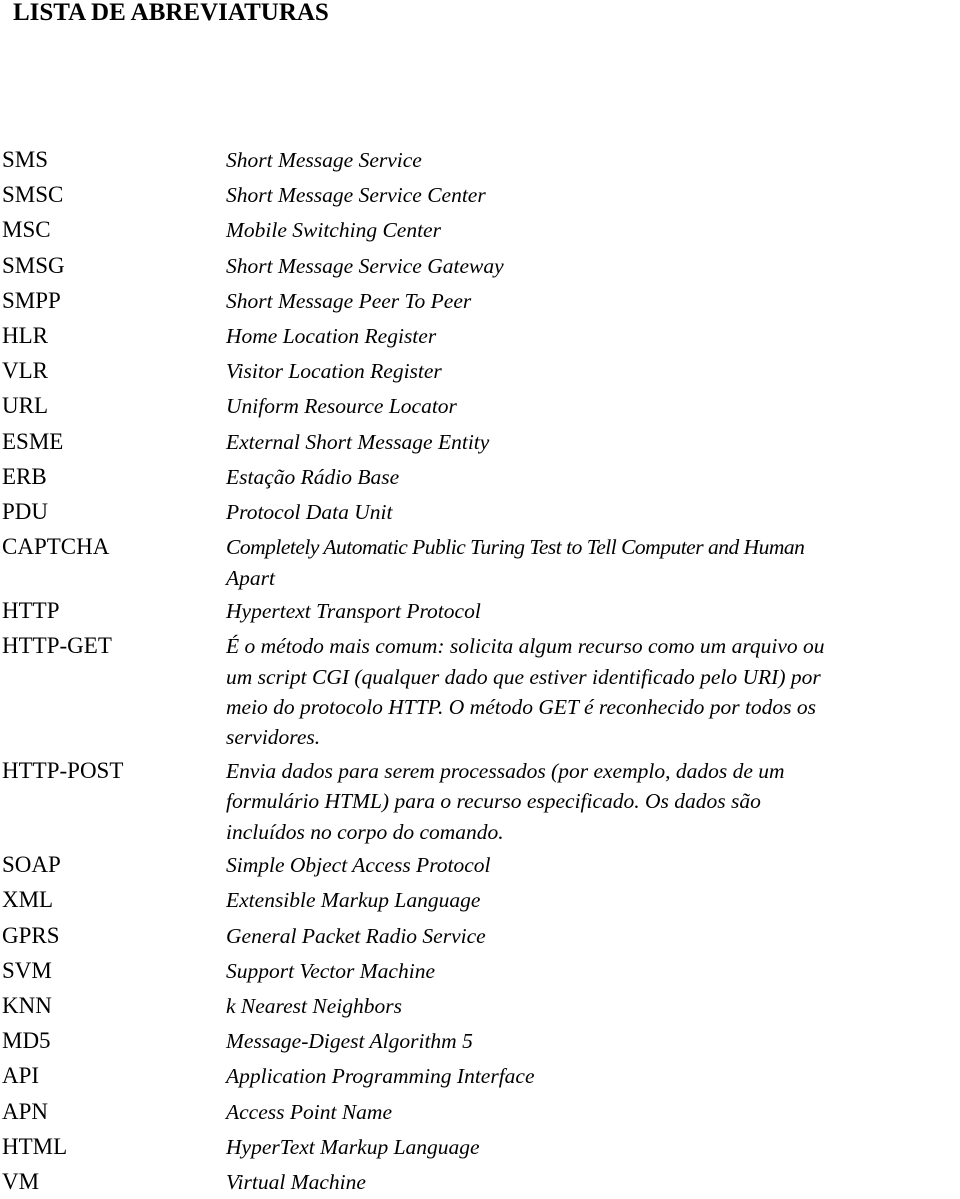 The height and width of the screenshot is (1199, 960). What do you see at coordinates (331, 336) in the screenshot?
I see `definition: Home Location Register` at bounding box center [331, 336].